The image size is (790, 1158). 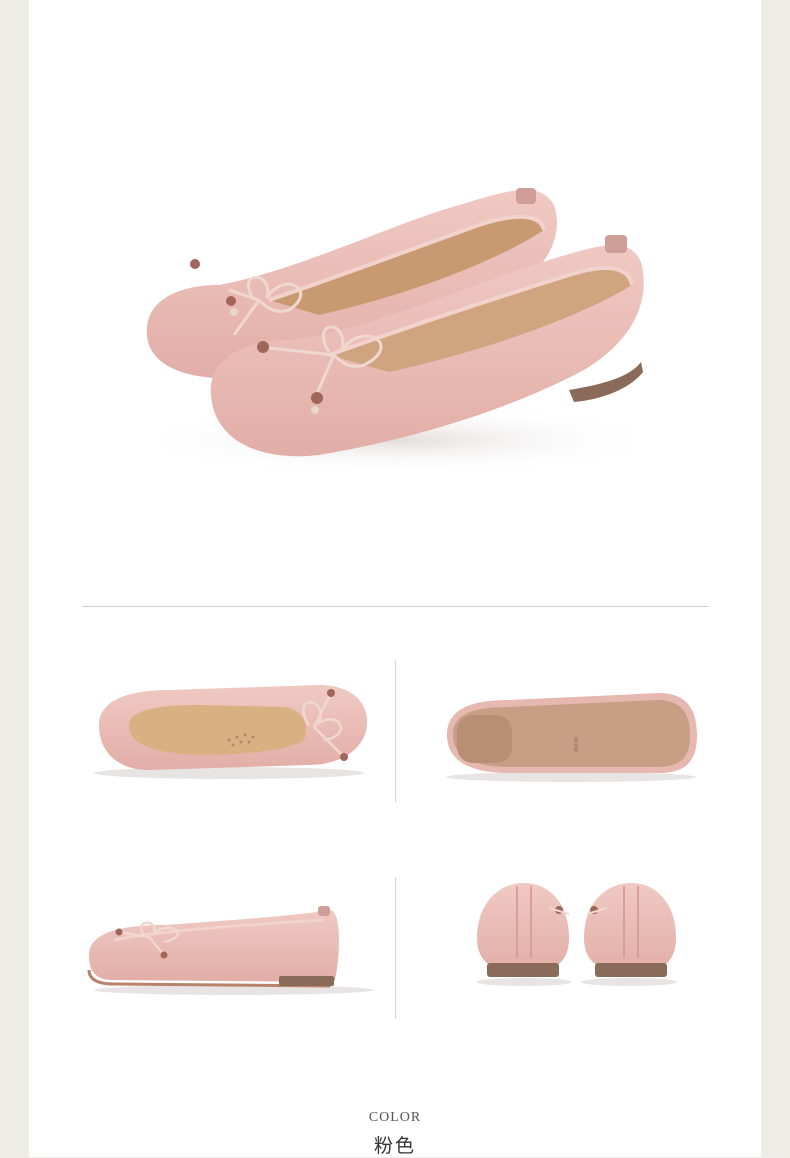 I want to click on sole-view-image: ROSE, so click(x=571, y=737).